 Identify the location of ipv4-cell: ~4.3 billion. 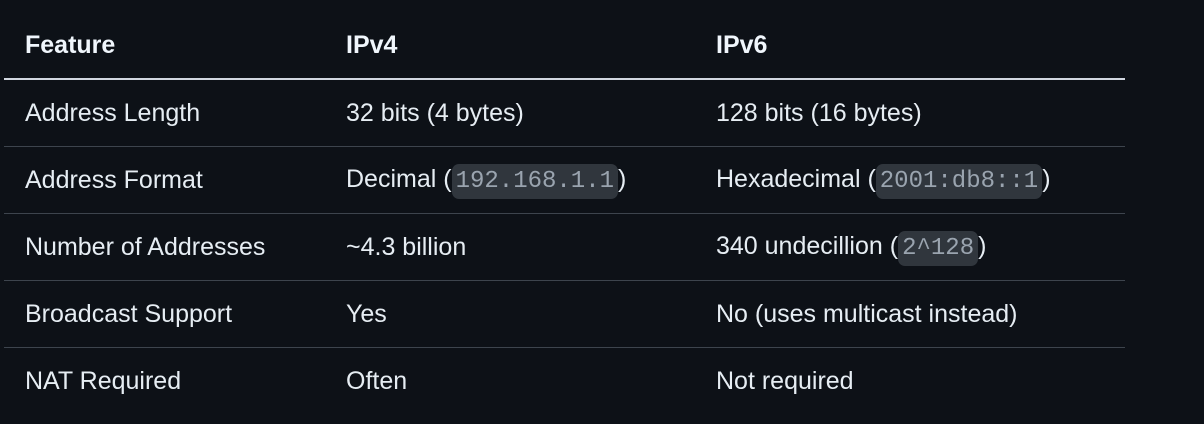
(510, 247).